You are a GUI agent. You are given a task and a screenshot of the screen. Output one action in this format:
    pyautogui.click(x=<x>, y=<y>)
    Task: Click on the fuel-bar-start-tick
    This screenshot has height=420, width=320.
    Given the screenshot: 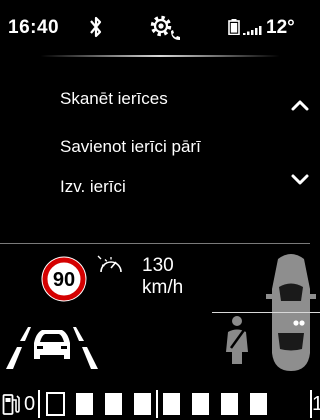 What is the action you would take?
    pyautogui.click(x=39, y=404)
    